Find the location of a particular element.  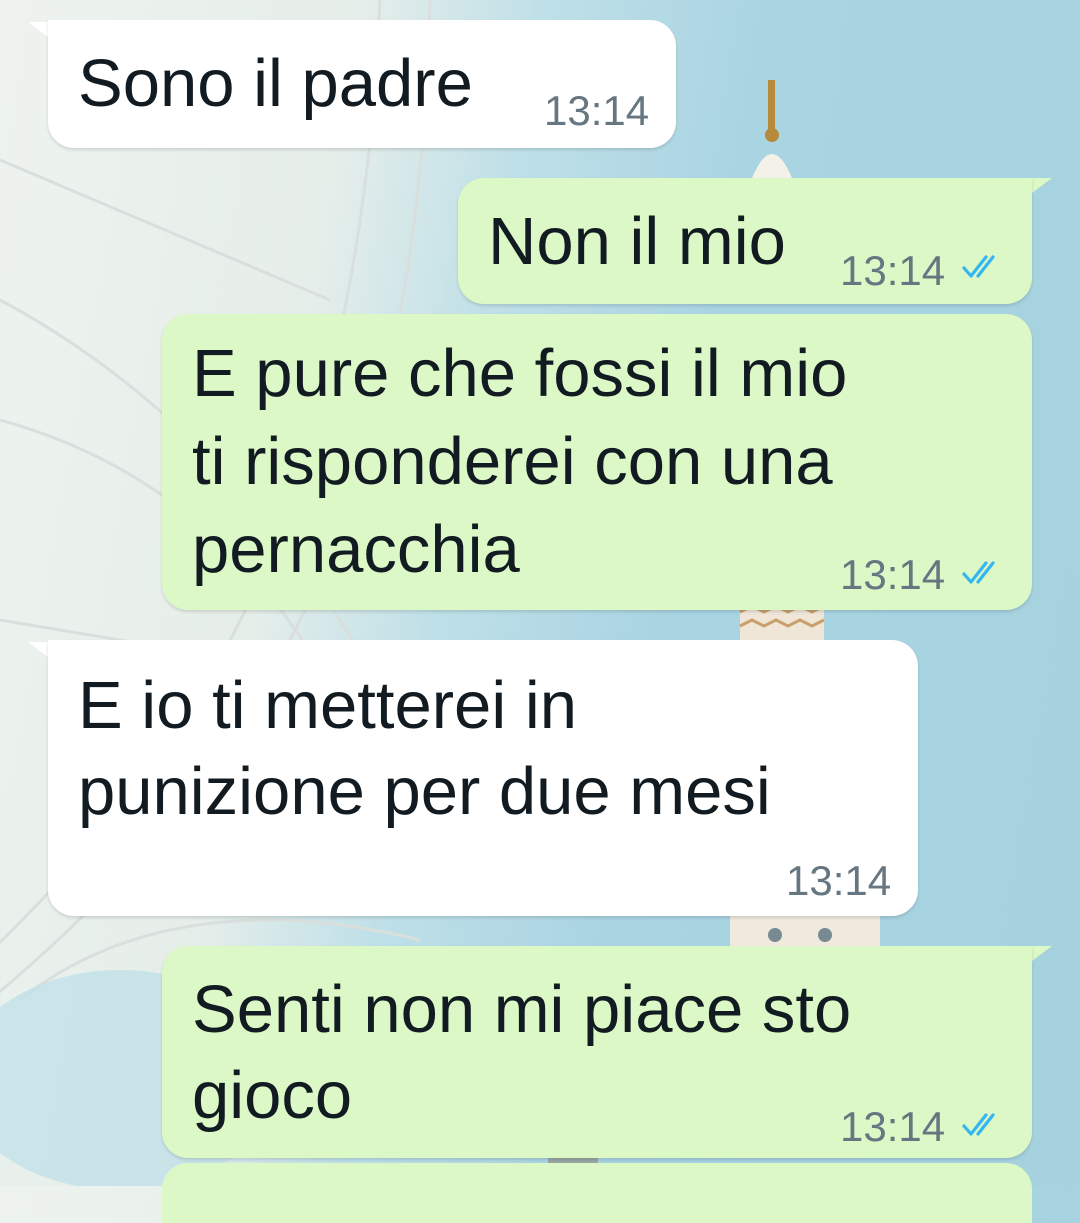

message-text-line: E io ti metterei in is located at coordinates (327, 705).